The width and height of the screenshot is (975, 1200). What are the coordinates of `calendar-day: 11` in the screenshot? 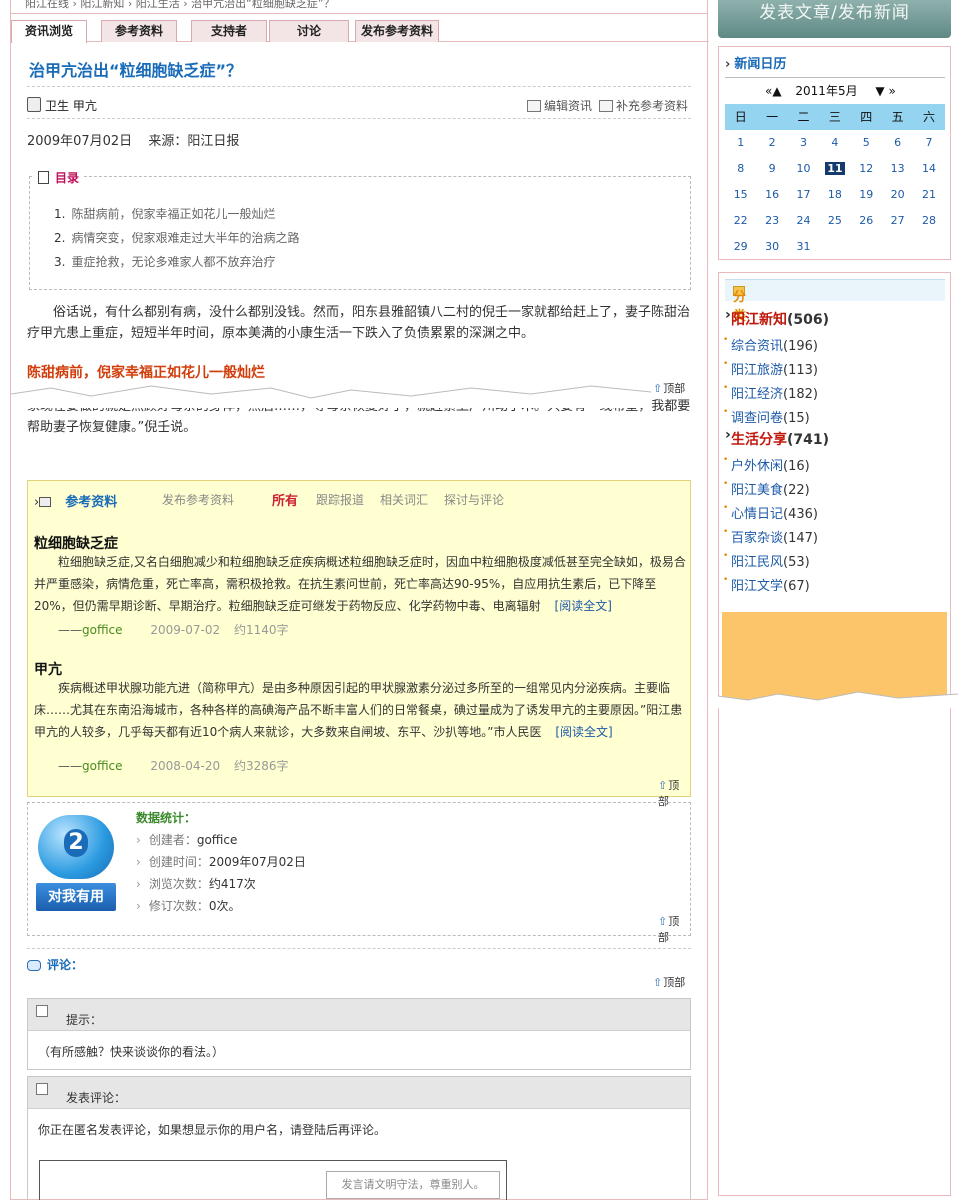 It's located at (834, 169).